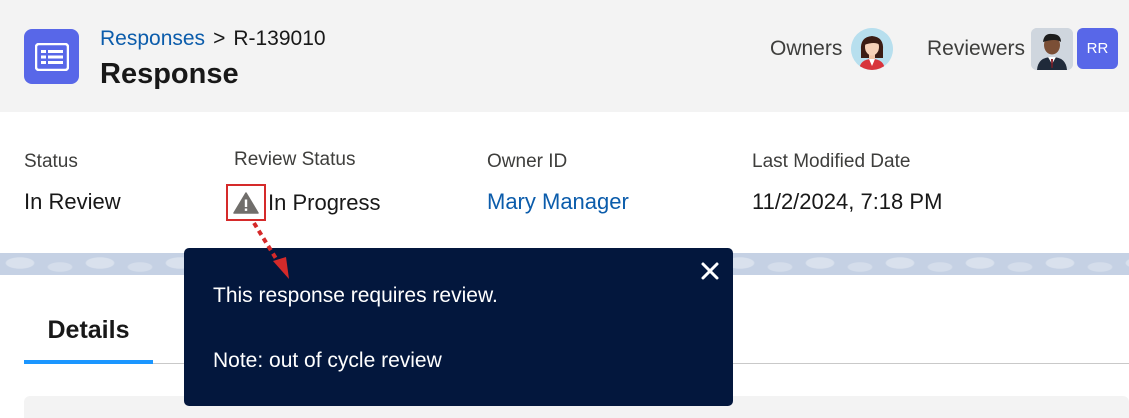 The width and height of the screenshot is (1129, 418). I want to click on last-modified-value: 11/2/2024, 7:18 PM, so click(847, 201).